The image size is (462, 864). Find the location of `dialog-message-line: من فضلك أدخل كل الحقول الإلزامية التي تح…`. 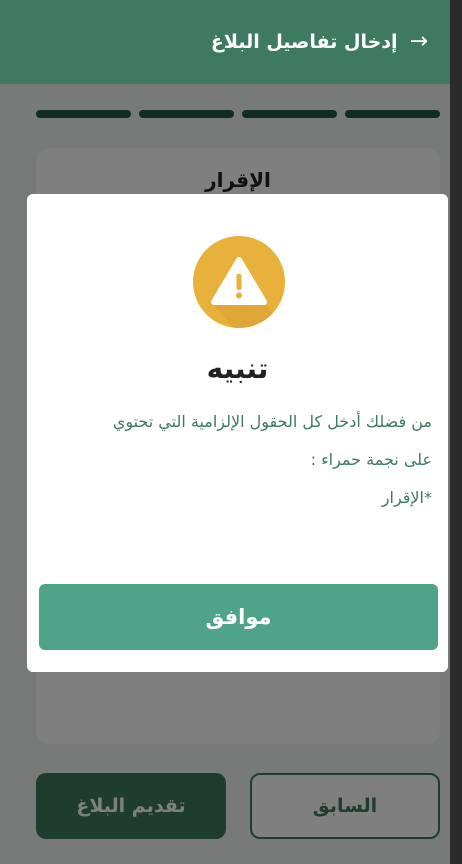

dialog-message-line: من فضلك أدخل كل الحقول الإلزامية التي تح… is located at coordinates (272, 421).